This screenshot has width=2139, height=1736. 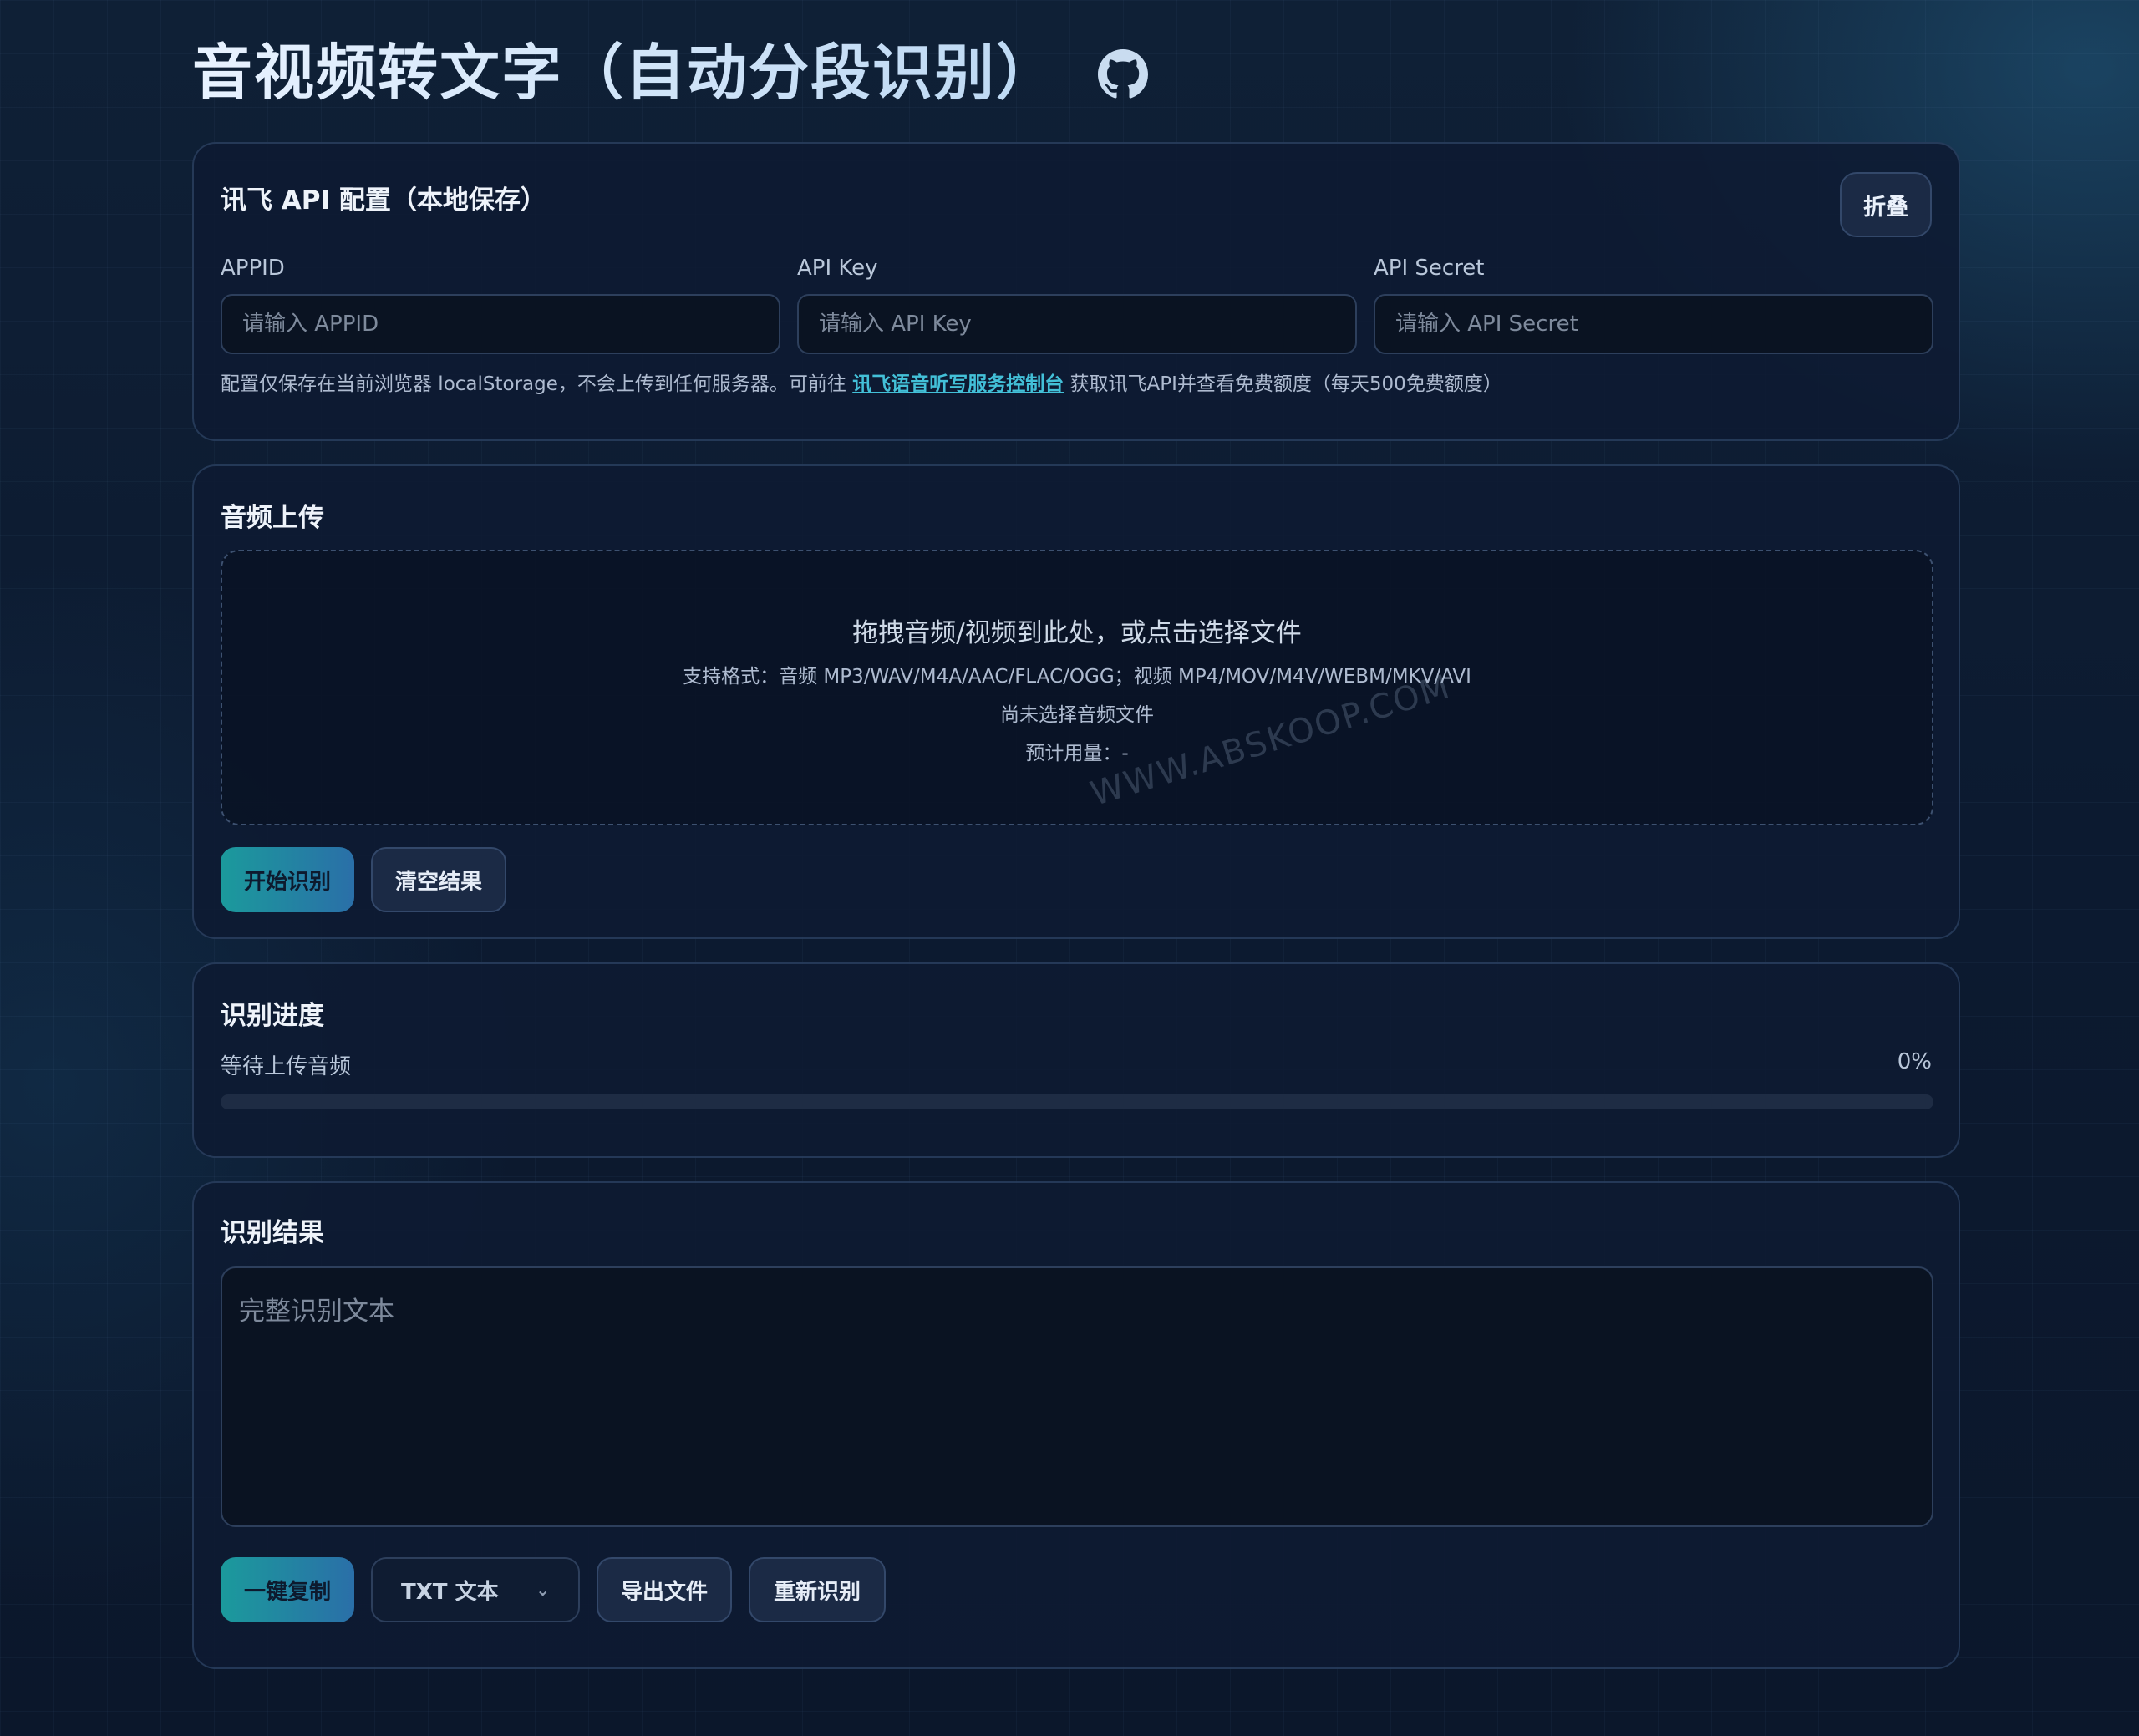 What do you see at coordinates (1429, 268) in the screenshot?
I see `api-secret-label: API Secret` at bounding box center [1429, 268].